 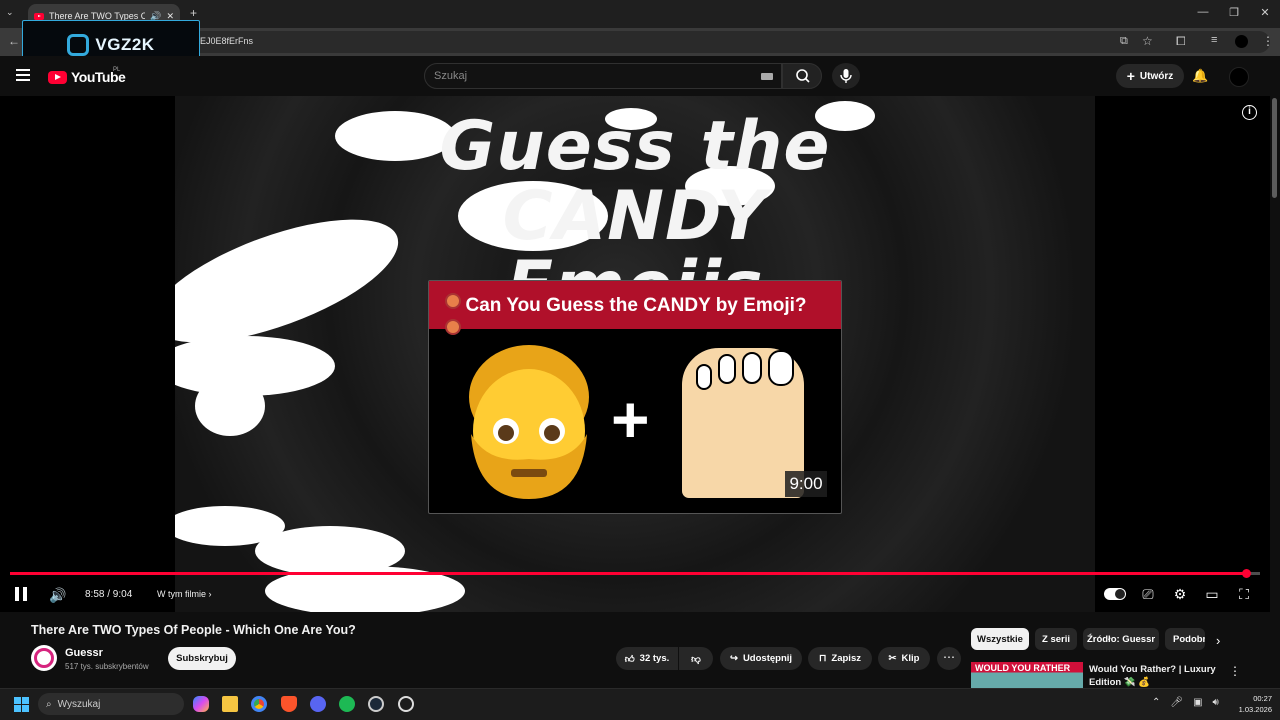 I want to click on plus-icon: +, so click(x=1130, y=76).